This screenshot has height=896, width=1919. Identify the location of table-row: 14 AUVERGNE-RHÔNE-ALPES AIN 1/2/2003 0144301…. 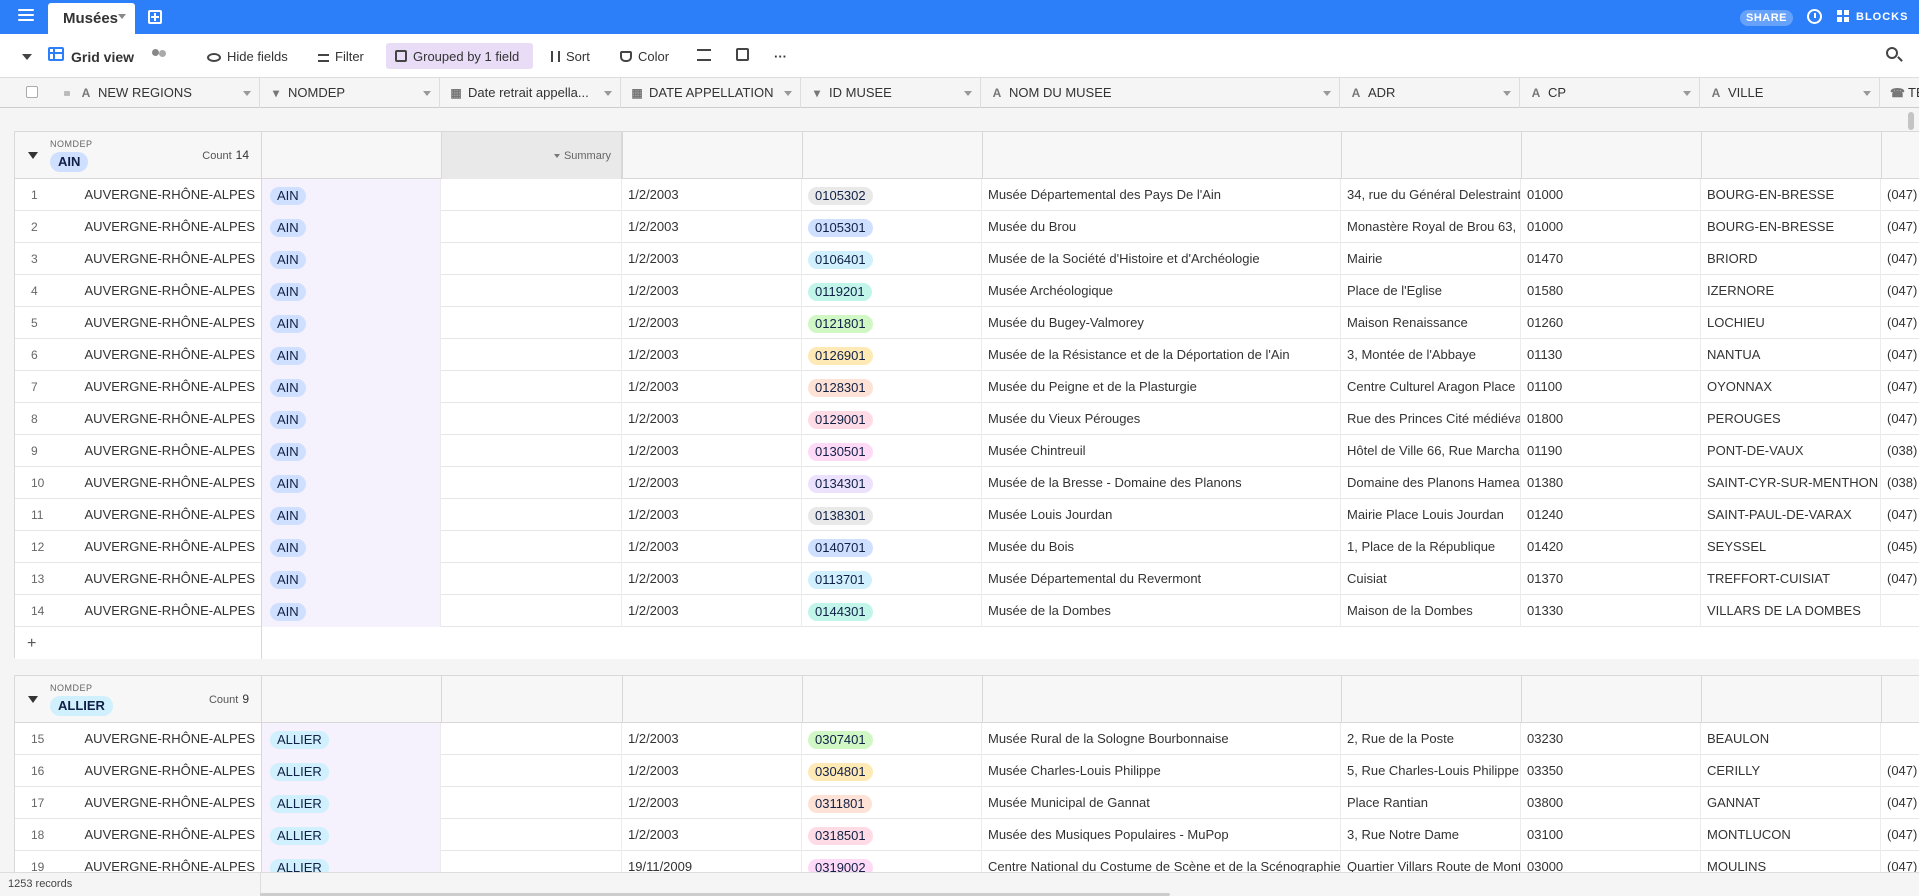
(967, 611).